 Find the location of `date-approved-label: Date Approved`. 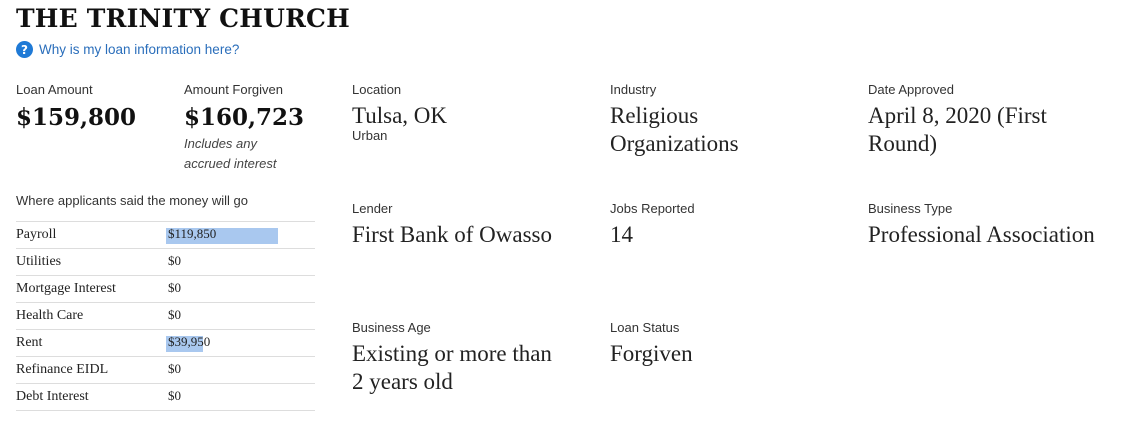

date-approved-label: Date Approved is located at coordinates (911, 89).